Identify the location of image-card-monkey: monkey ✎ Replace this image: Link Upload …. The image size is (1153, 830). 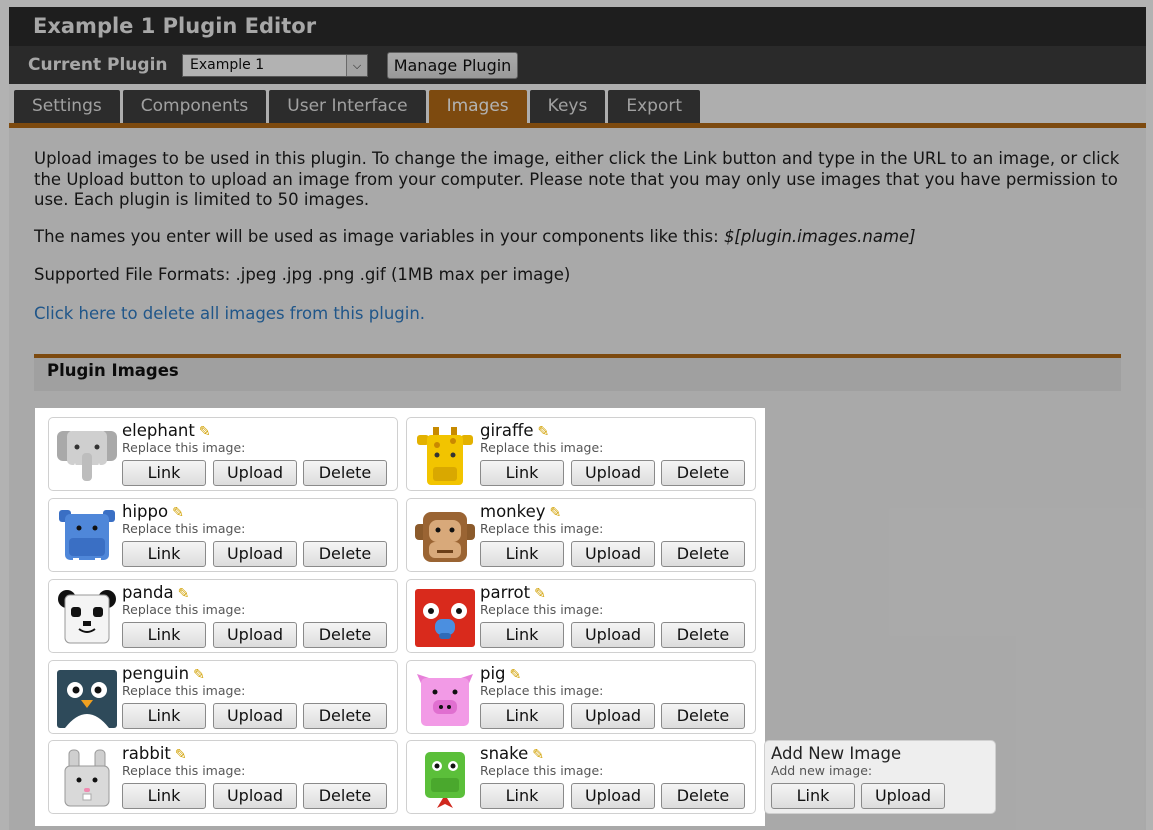
(581, 535).